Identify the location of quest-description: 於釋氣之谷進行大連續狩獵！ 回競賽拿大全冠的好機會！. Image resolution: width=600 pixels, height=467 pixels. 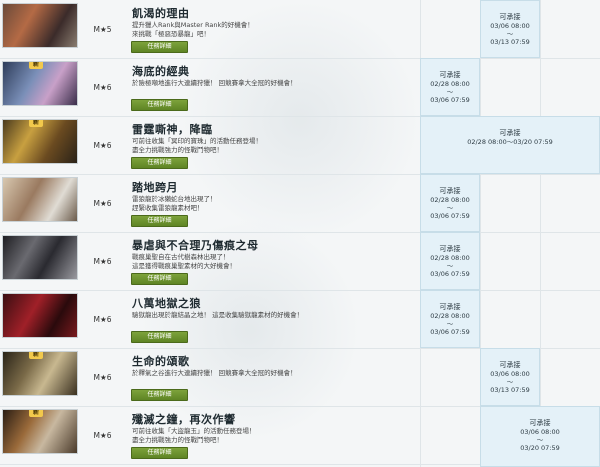
(214, 373).